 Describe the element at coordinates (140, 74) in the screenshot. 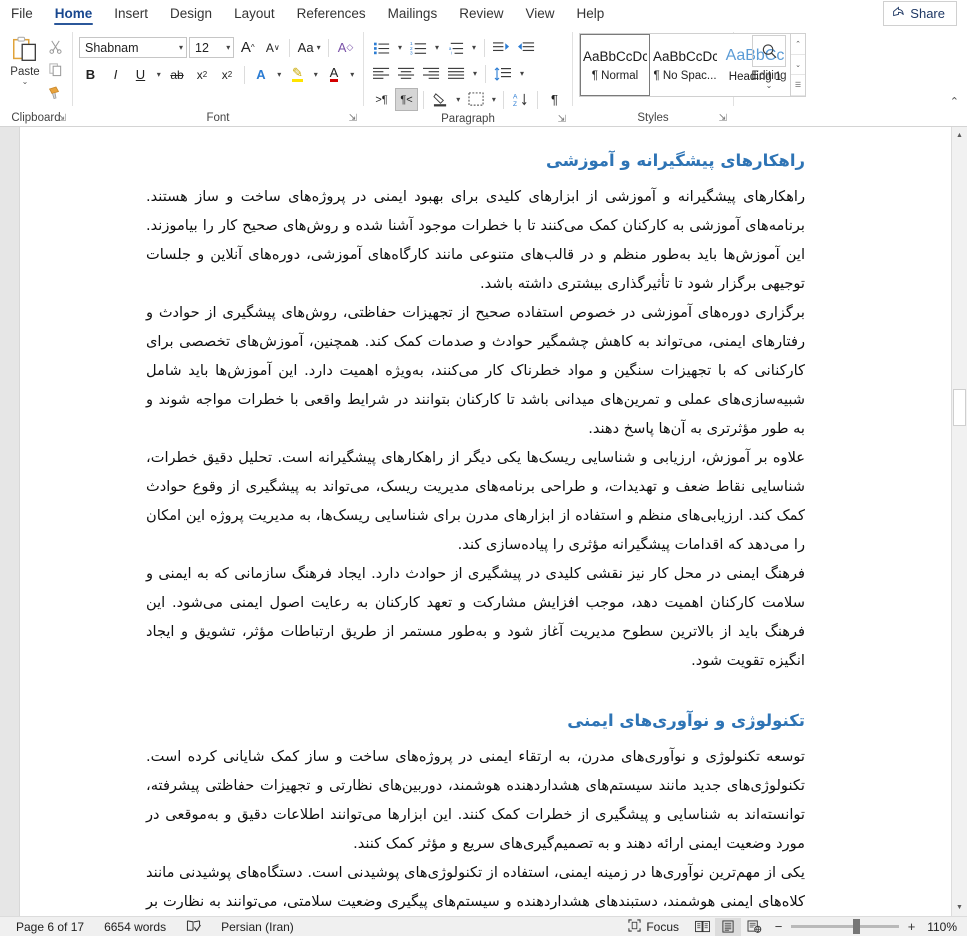

I see `underline-button: U` at that location.